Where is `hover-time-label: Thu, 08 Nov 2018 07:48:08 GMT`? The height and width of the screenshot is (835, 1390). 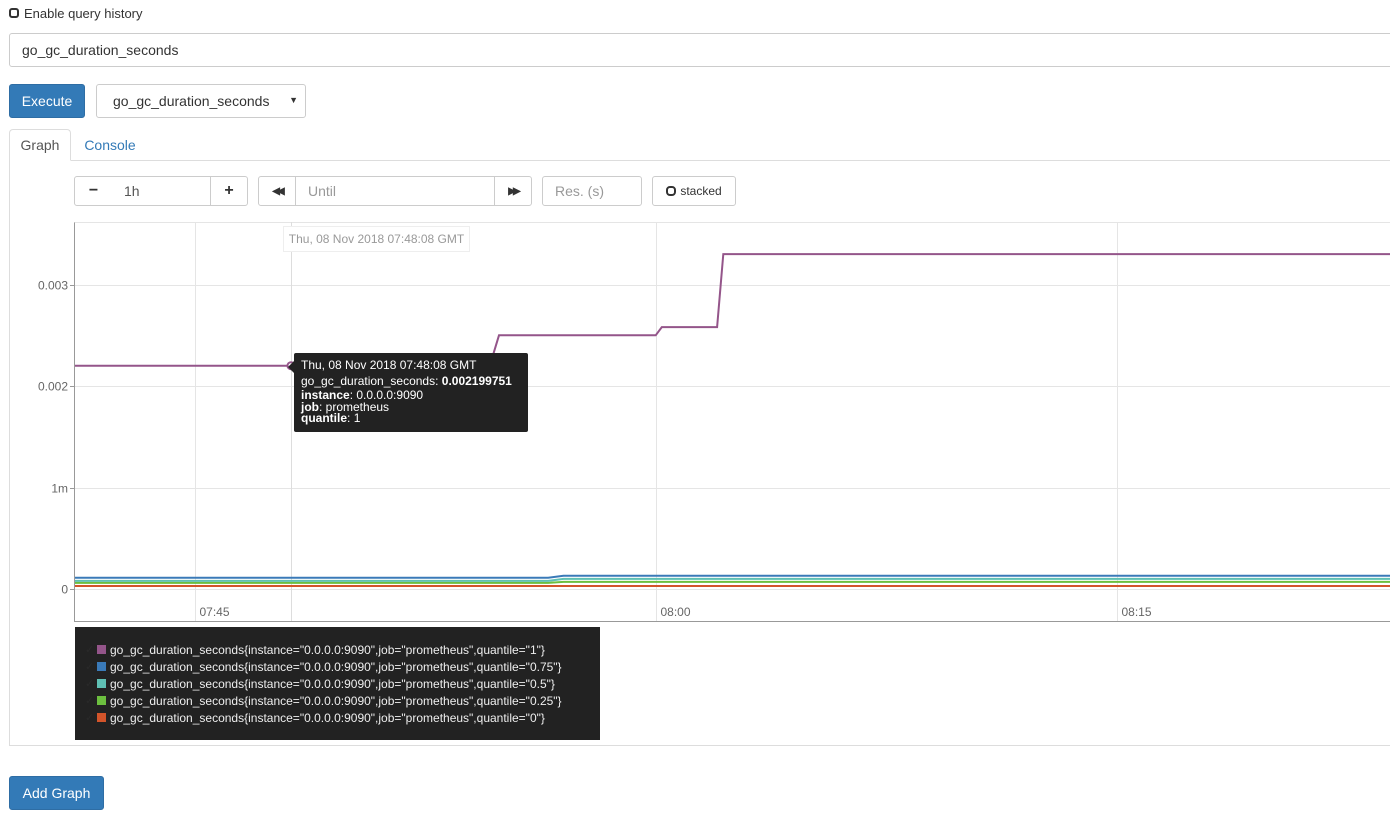 hover-time-label: Thu, 08 Nov 2018 07:48:08 GMT is located at coordinates (376, 239).